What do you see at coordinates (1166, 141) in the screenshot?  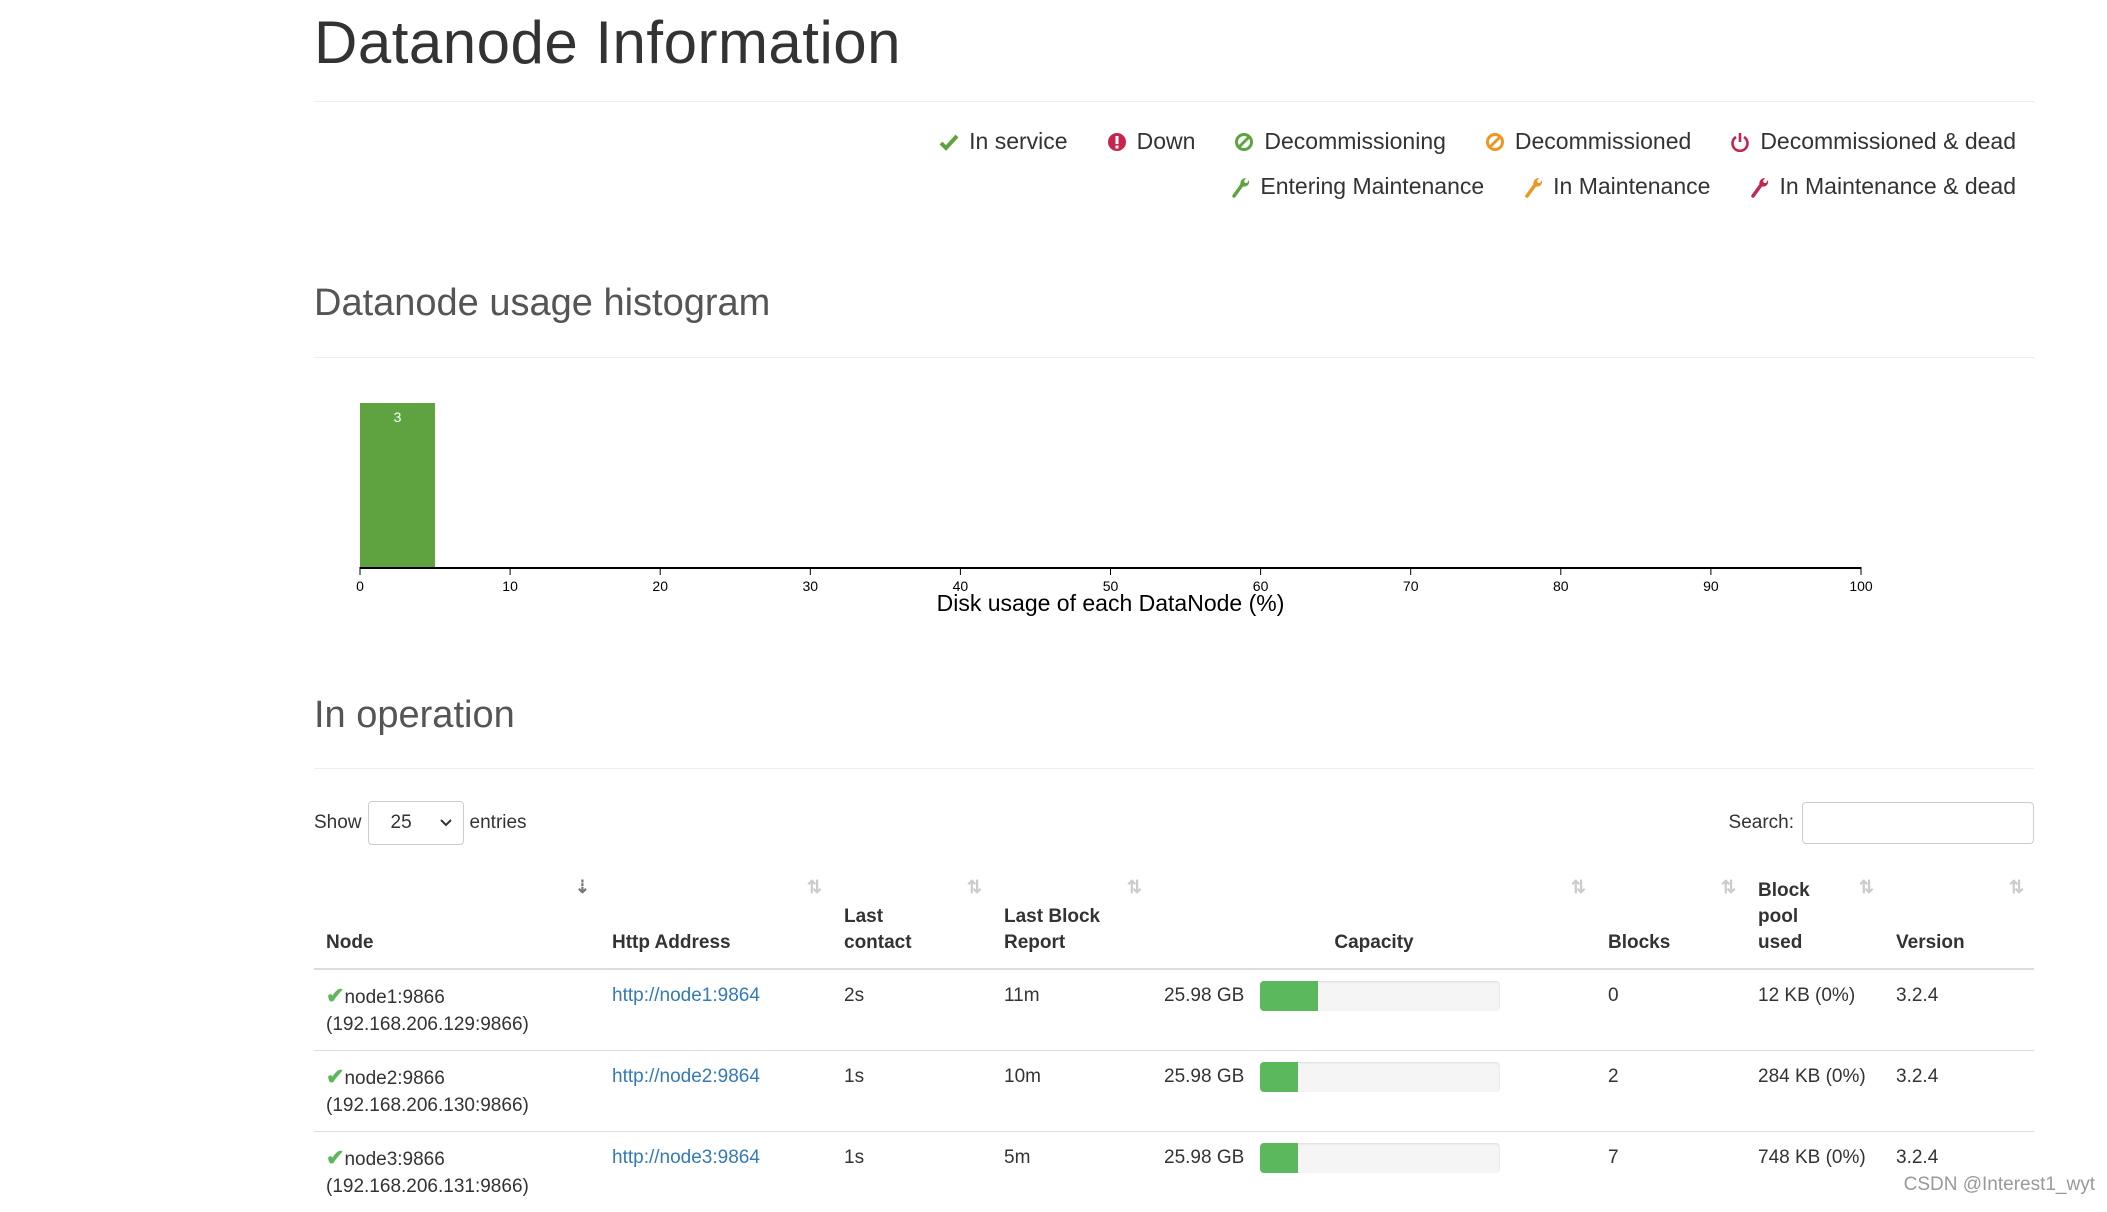 I see `legend-label: Down` at bounding box center [1166, 141].